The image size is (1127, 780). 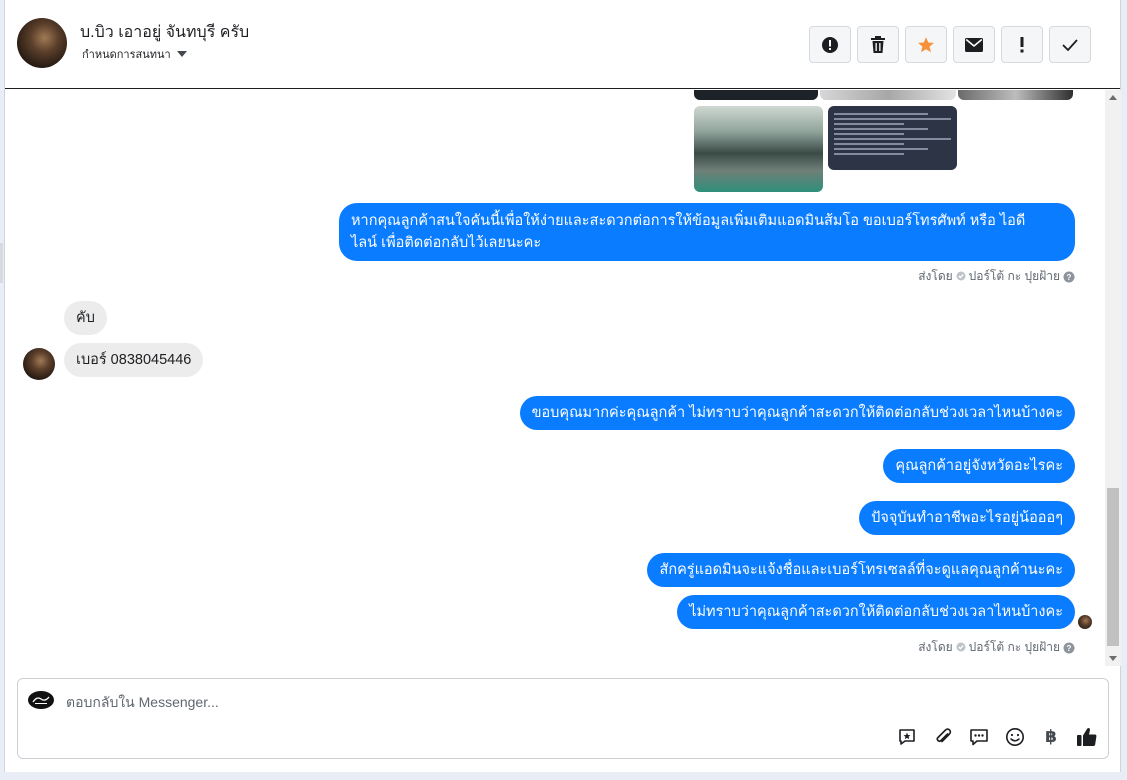 What do you see at coordinates (1113, 567) in the screenshot?
I see `scroll-thumb` at bounding box center [1113, 567].